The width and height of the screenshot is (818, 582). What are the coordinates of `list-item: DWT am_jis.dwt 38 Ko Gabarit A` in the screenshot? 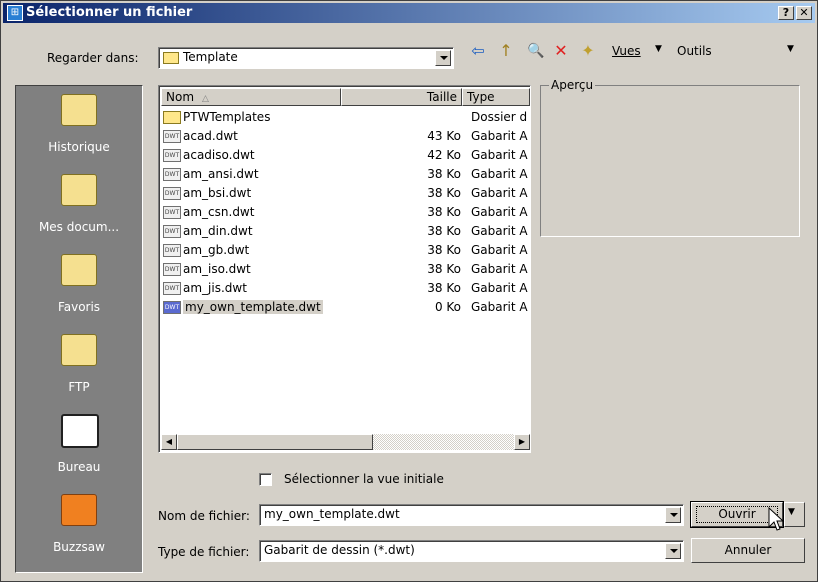 It's located at (345, 288).